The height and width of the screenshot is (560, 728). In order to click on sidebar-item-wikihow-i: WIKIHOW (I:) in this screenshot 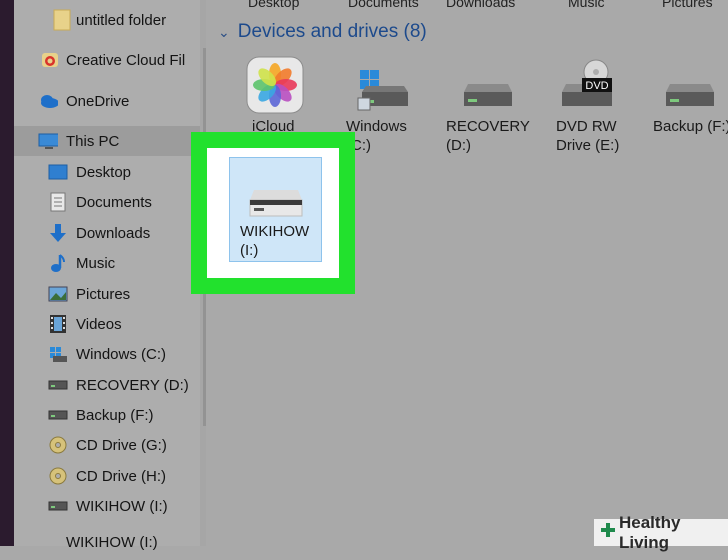, I will do `click(107, 506)`.